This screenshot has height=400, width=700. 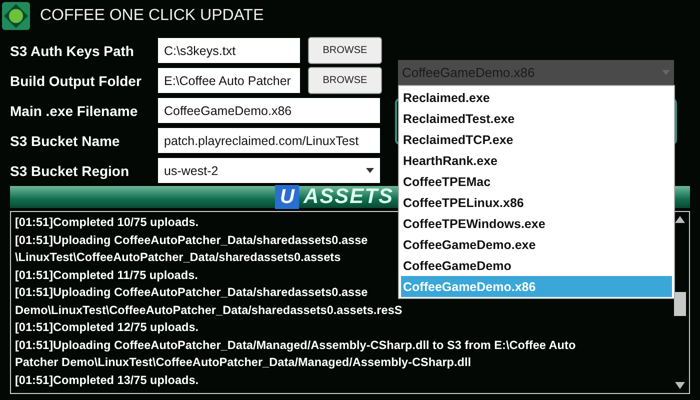 I want to click on dropdown-item: CoffeeGameDemo, so click(x=536, y=265).